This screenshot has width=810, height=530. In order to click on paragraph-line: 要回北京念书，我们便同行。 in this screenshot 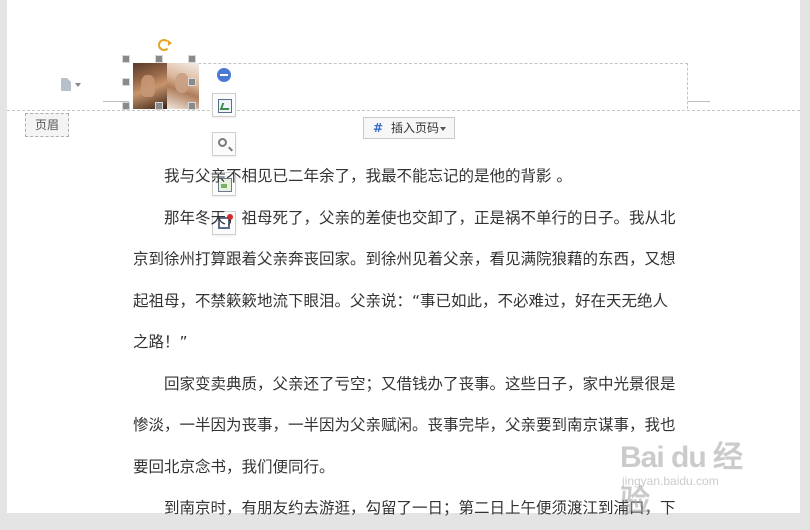, I will do `click(234, 466)`.